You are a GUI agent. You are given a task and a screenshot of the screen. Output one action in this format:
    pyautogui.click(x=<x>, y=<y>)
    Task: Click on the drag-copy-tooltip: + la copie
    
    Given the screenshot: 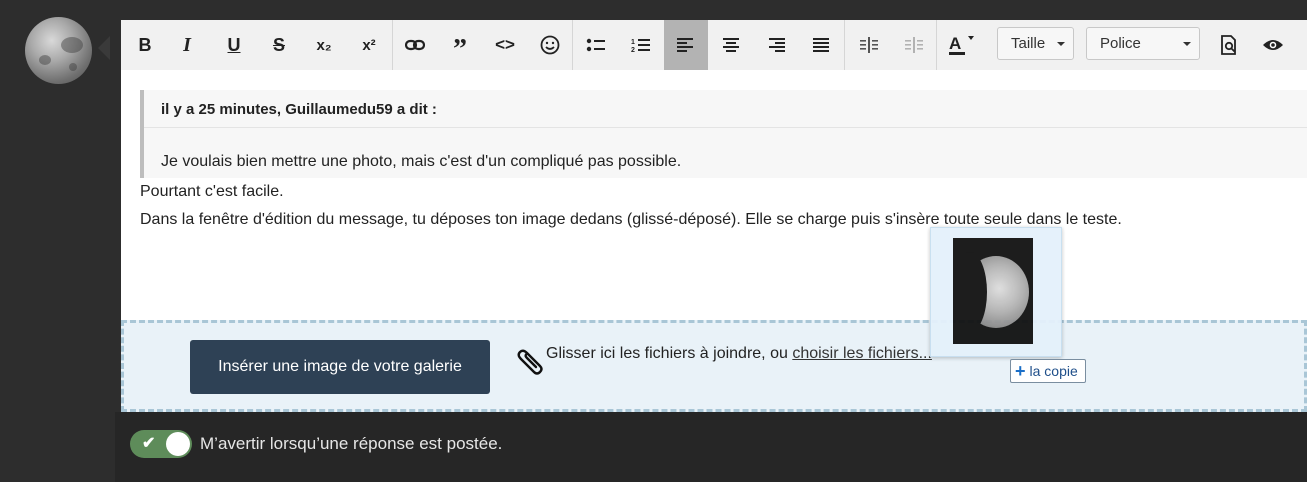 What is the action you would take?
    pyautogui.click(x=1048, y=371)
    